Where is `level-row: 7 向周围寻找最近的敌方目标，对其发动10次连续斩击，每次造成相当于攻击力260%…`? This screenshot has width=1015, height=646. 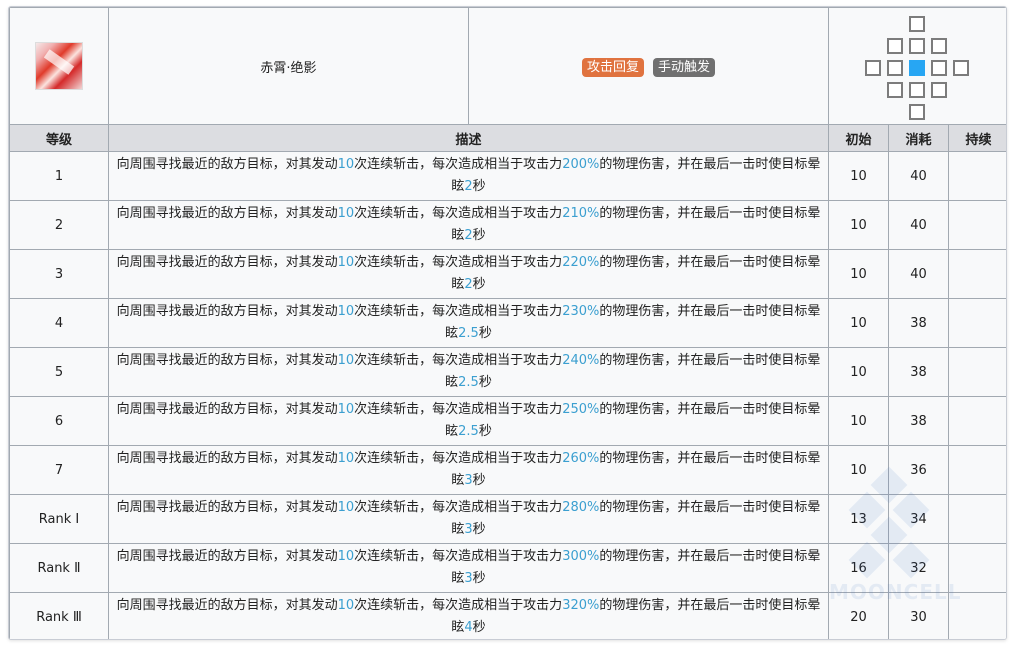 level-row: 7 向周围寻找最近的敌方目标，对其发动10次连续斩击，每次造成相当于攻击力260%… is located at coordinates (507, 470).